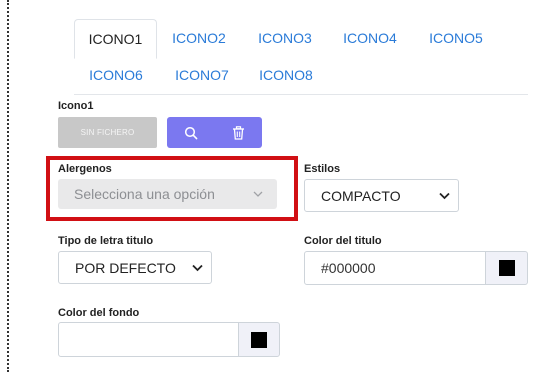 The width and height of the screenshot is (540, 372). I want to click on title-color-picker, so click(506, 268).